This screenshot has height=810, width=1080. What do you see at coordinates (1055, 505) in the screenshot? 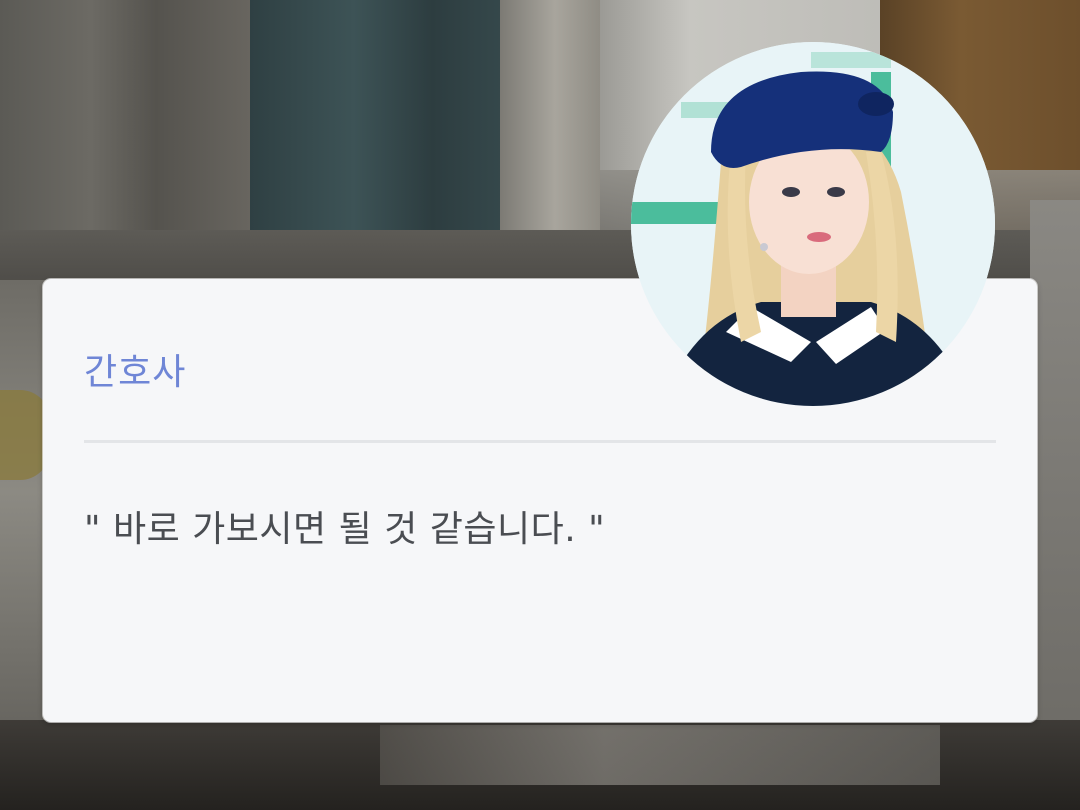
I see `bed-right-side` at bounding box center [1055, 505].